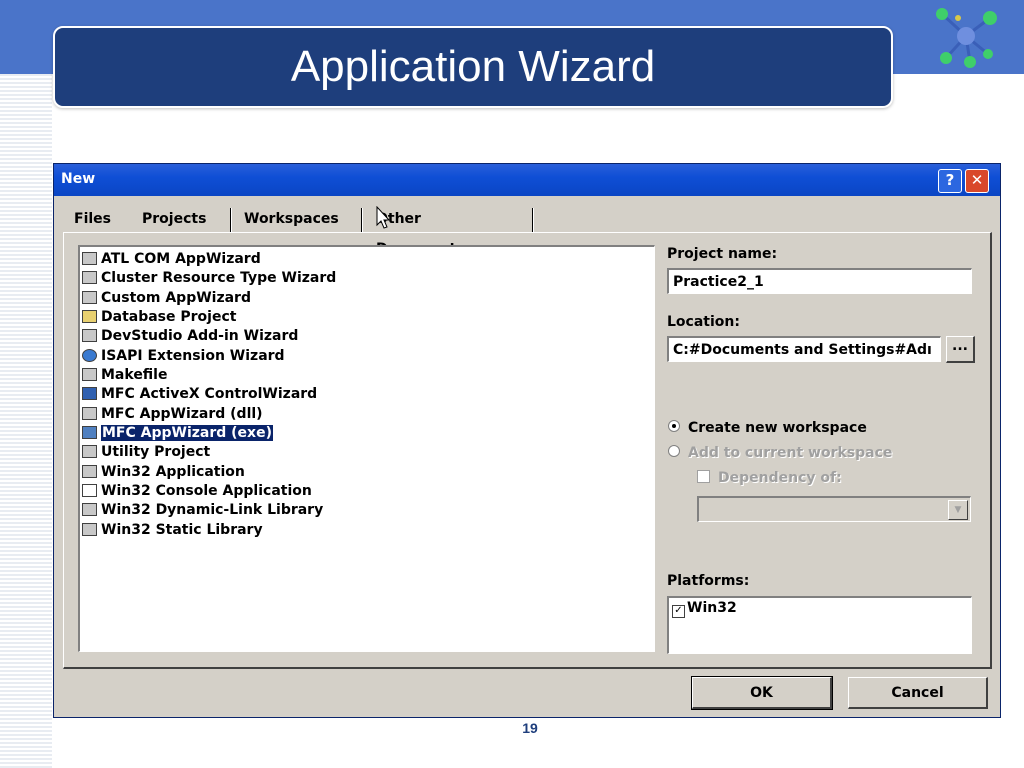 The width and height of the screenshot is (1024, 768). I want to click on tab-projects: Projects, so click(174, 219).